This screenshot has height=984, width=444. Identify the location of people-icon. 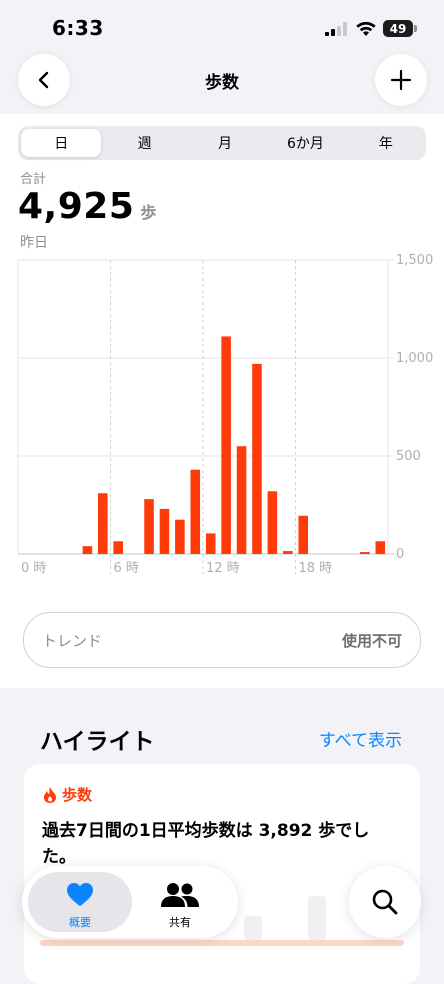
(180, 895).